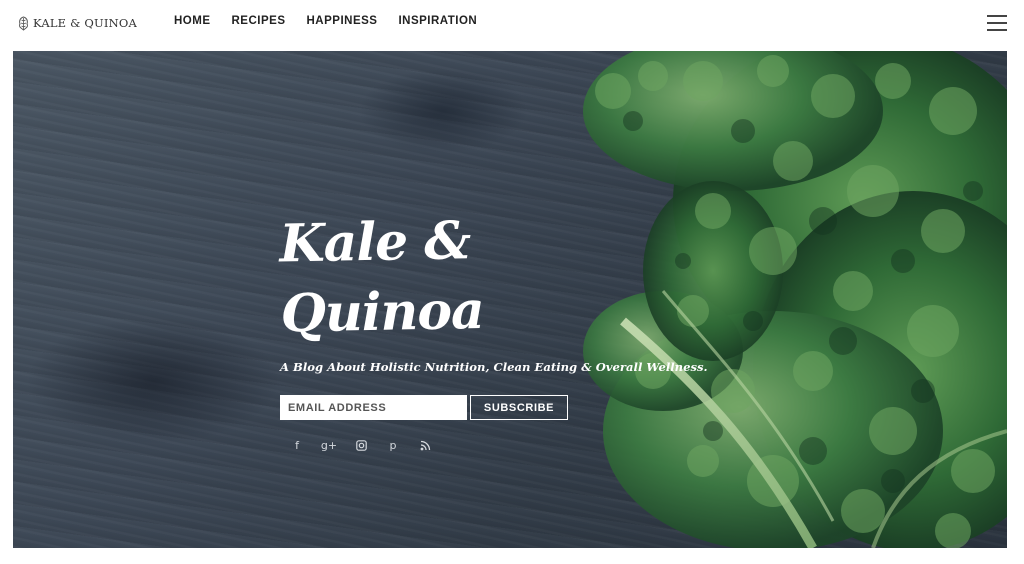 Image resolution: width=1024 pixels, height=564 pixels. Describe the element at coordinates (192, 21) in the screenshot. I see `nav-home: HOME` at that location.